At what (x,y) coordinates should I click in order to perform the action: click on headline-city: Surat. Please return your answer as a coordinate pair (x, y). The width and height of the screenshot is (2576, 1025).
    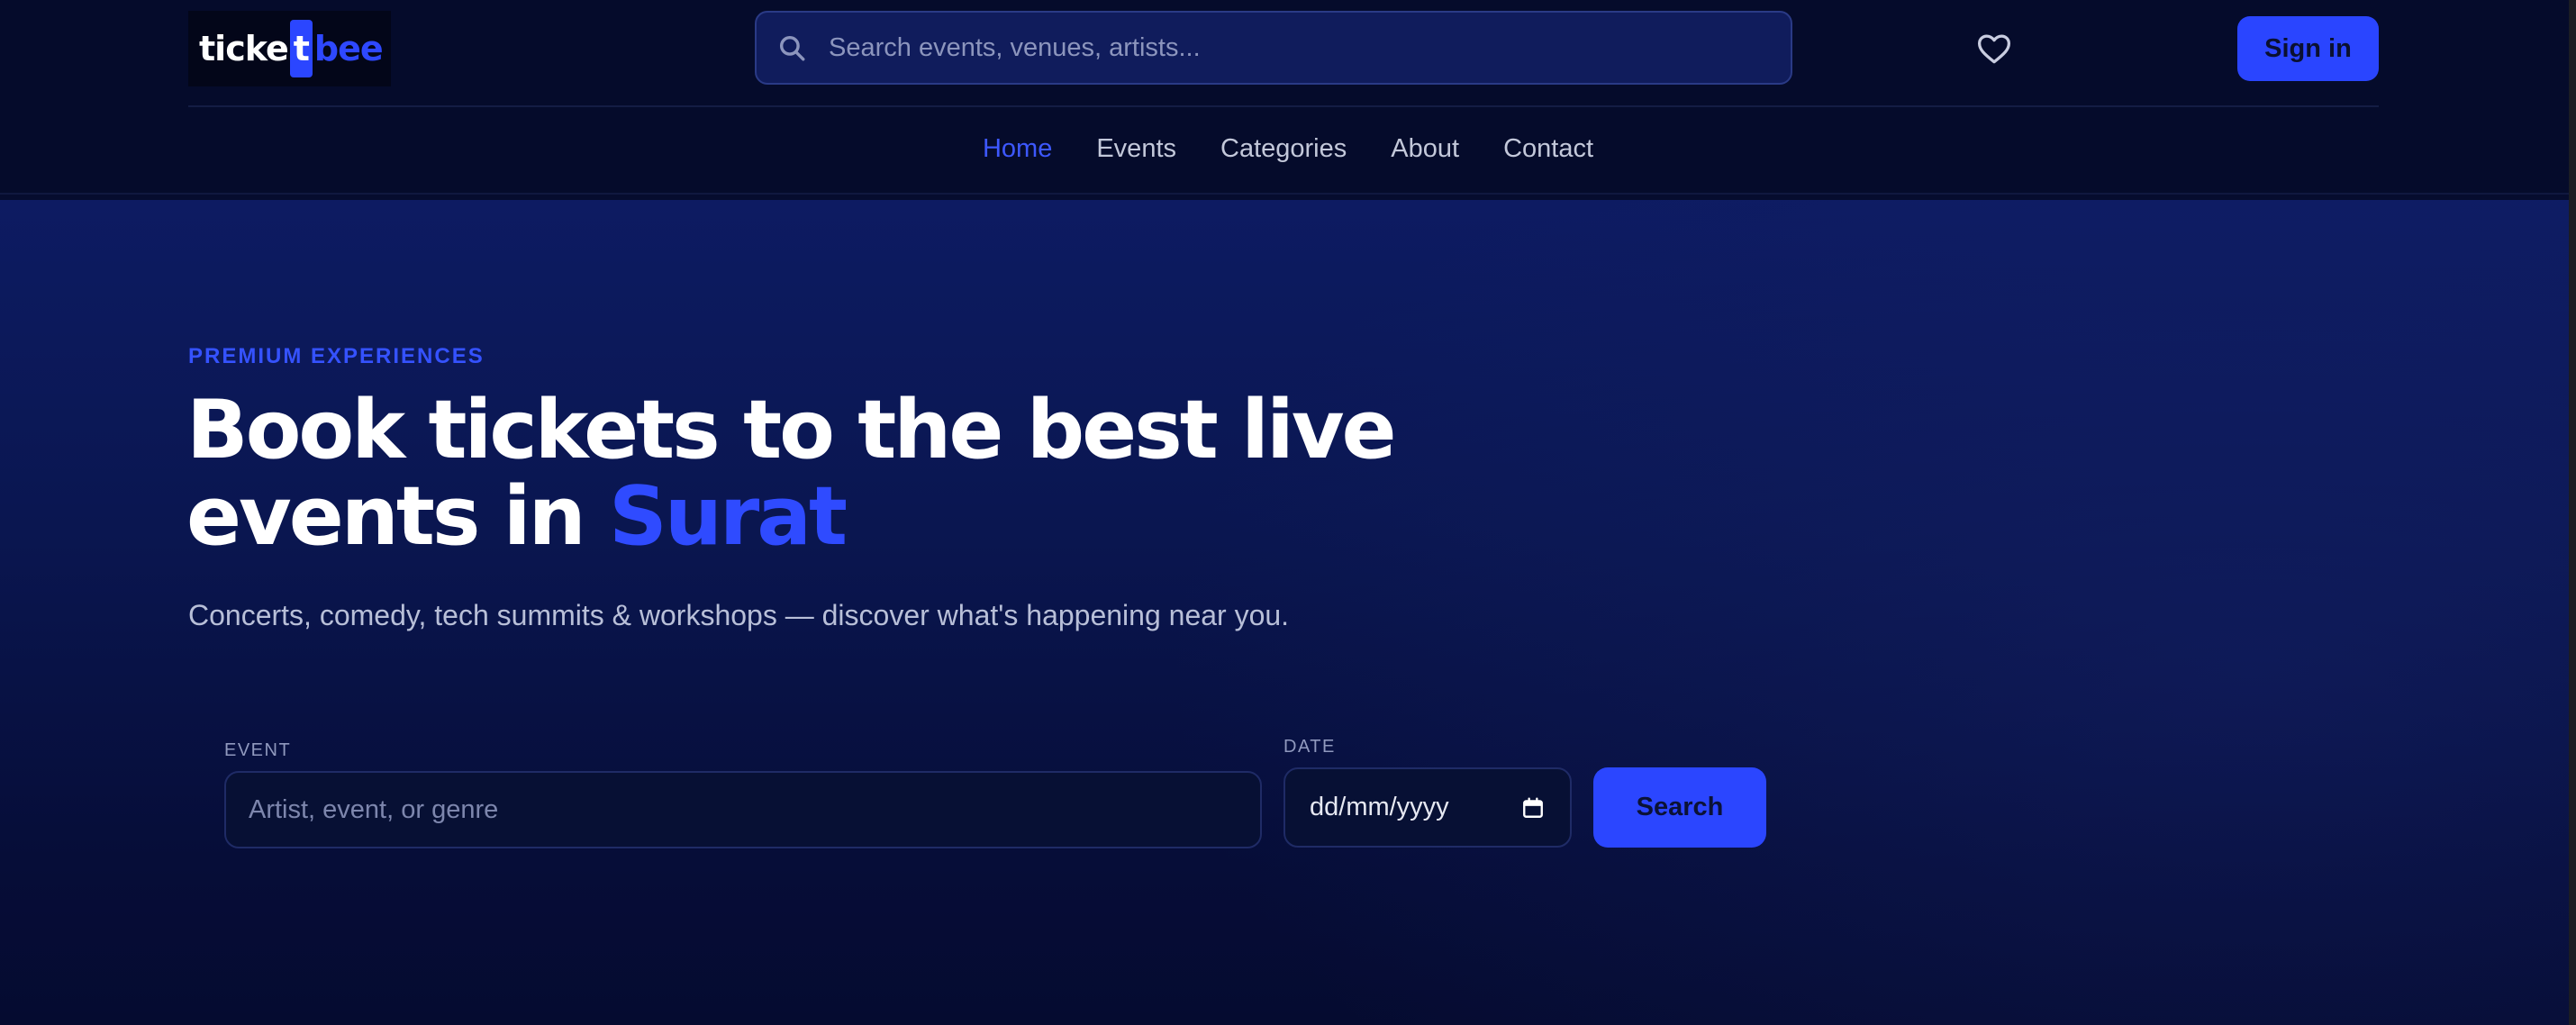
    Looking at the image, I should click on (728, 516).